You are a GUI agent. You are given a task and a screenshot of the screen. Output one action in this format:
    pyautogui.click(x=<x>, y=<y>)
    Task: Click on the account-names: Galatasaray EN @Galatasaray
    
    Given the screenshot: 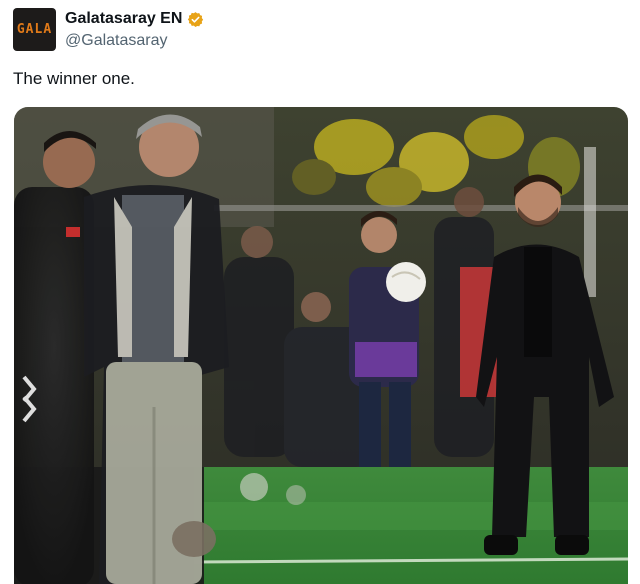 What is the action you would take?
    pyautogui.click(x=134, y=29)
    